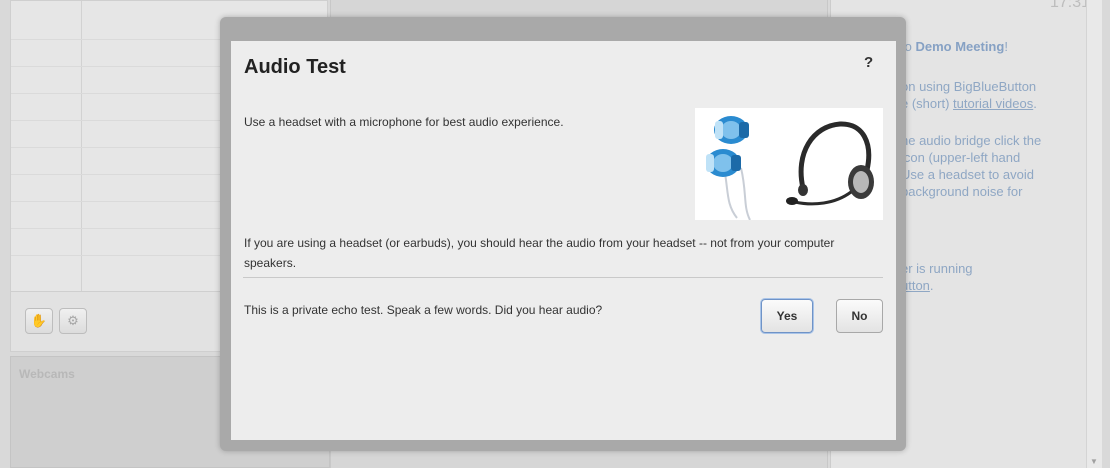  I want to click on gear-icon: ⚙, so click(73, 320).